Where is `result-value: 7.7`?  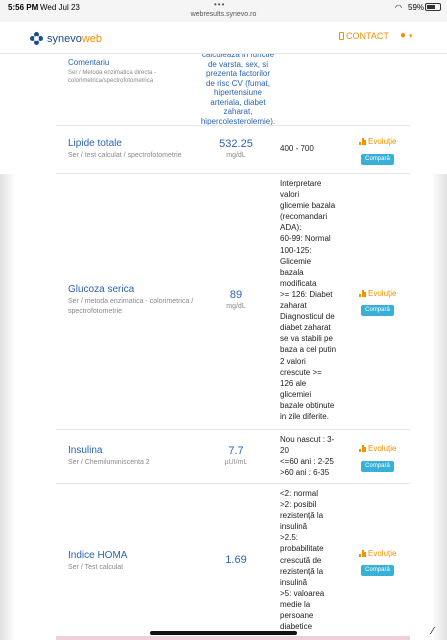
result-value: 7.7 is located at coordinates (236, 451).